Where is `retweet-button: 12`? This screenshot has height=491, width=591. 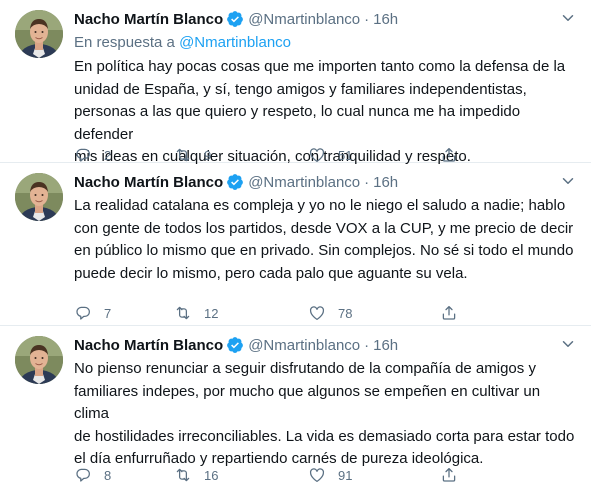 retweet-button: 12 is located at coordinates (241, 313).